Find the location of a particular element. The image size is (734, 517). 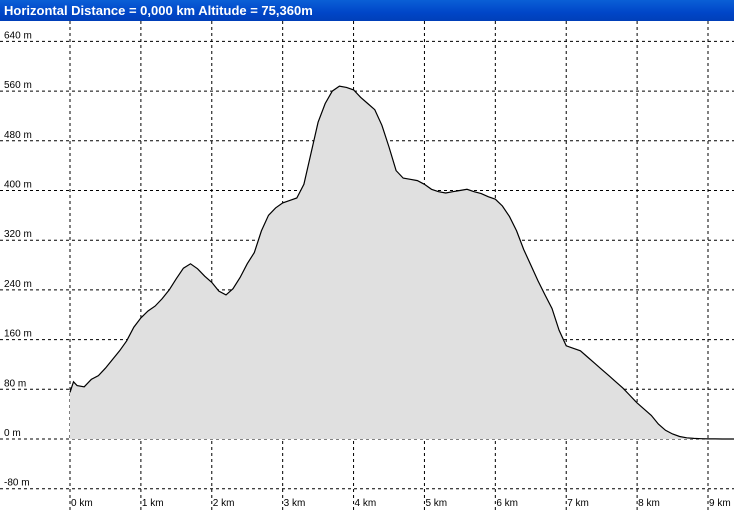

y-tick-label: 480 m is located at coordinates (18, 135).